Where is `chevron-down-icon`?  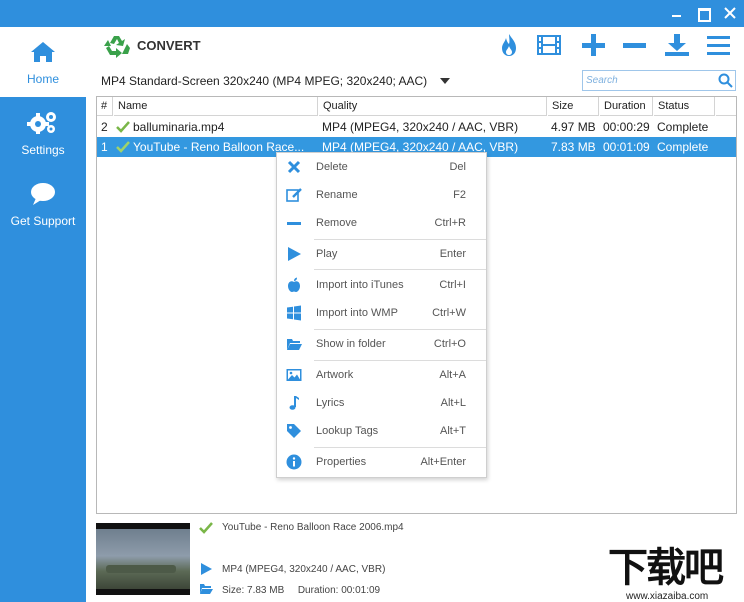 chevron-down-icon is located at coordinates (445, 81).